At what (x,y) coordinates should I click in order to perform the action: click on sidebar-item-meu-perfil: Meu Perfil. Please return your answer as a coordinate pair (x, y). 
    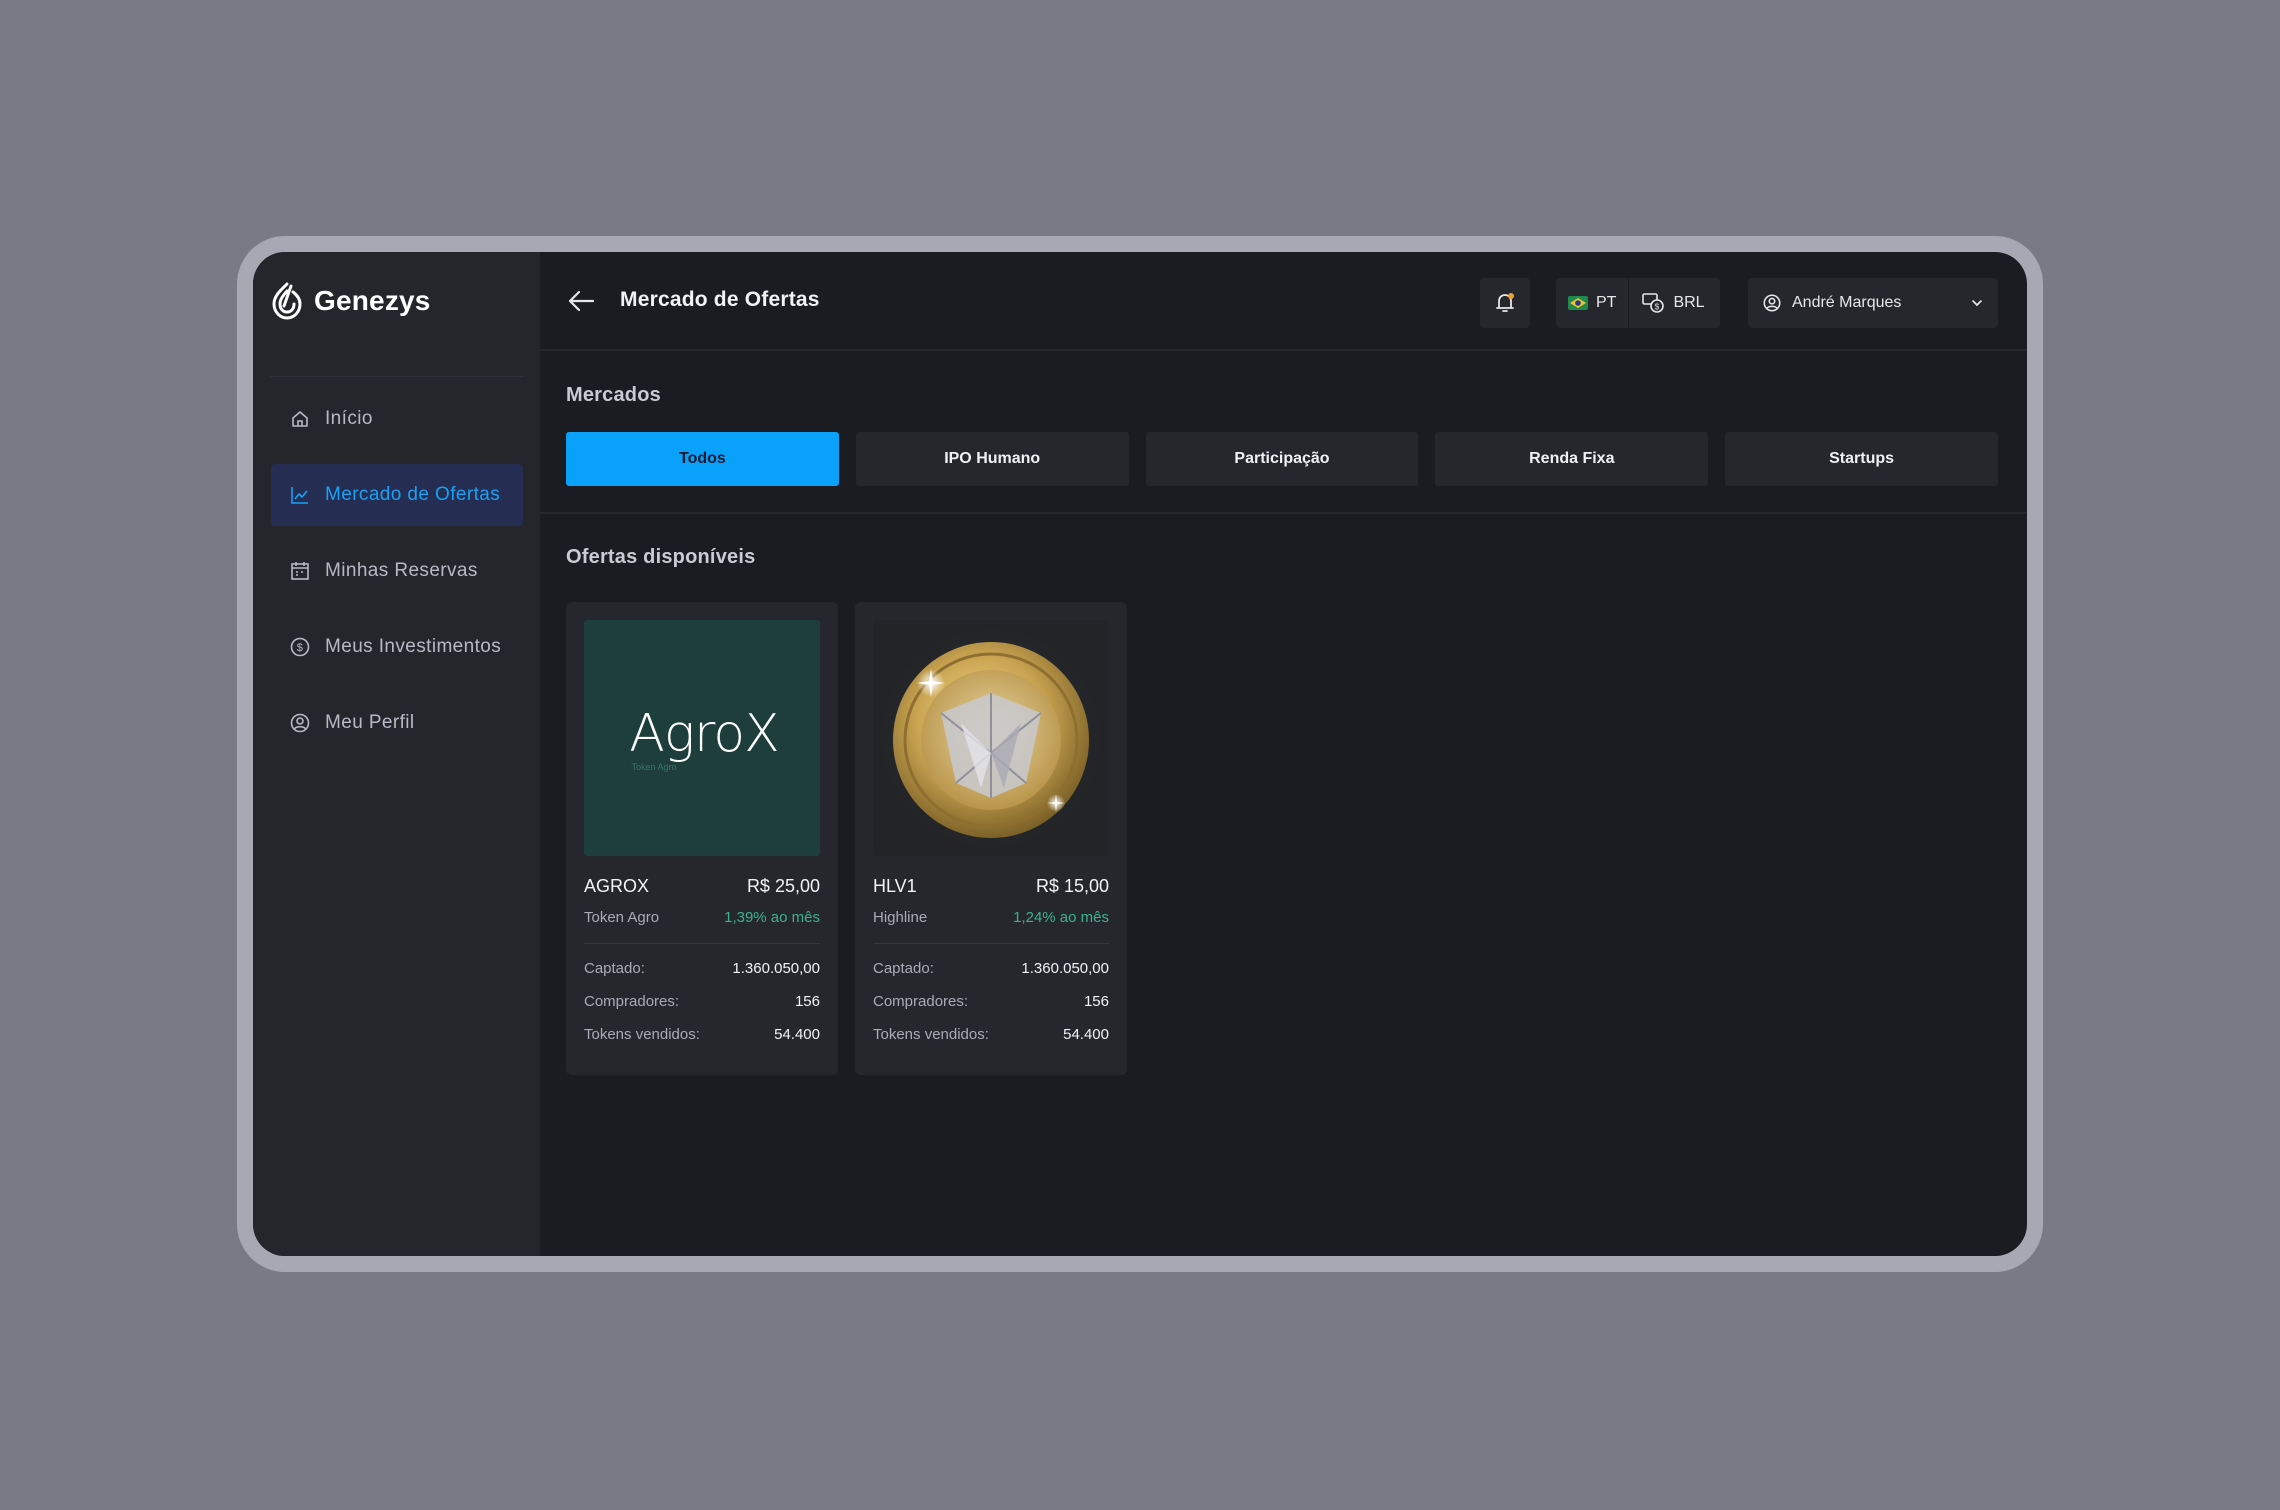
    Looking at the image, I should click on (397, 723).